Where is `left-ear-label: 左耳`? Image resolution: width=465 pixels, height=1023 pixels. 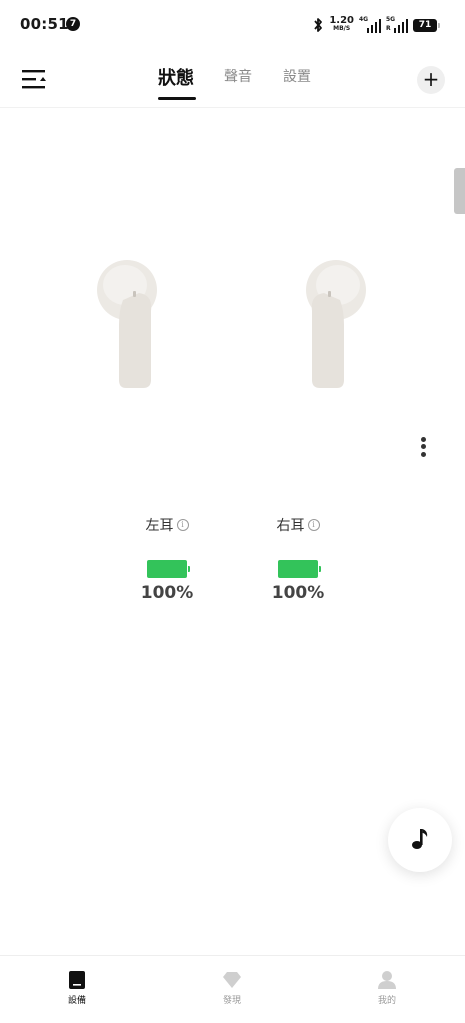 left-ear-label: 左耳 is located at coordinates (159, 526).